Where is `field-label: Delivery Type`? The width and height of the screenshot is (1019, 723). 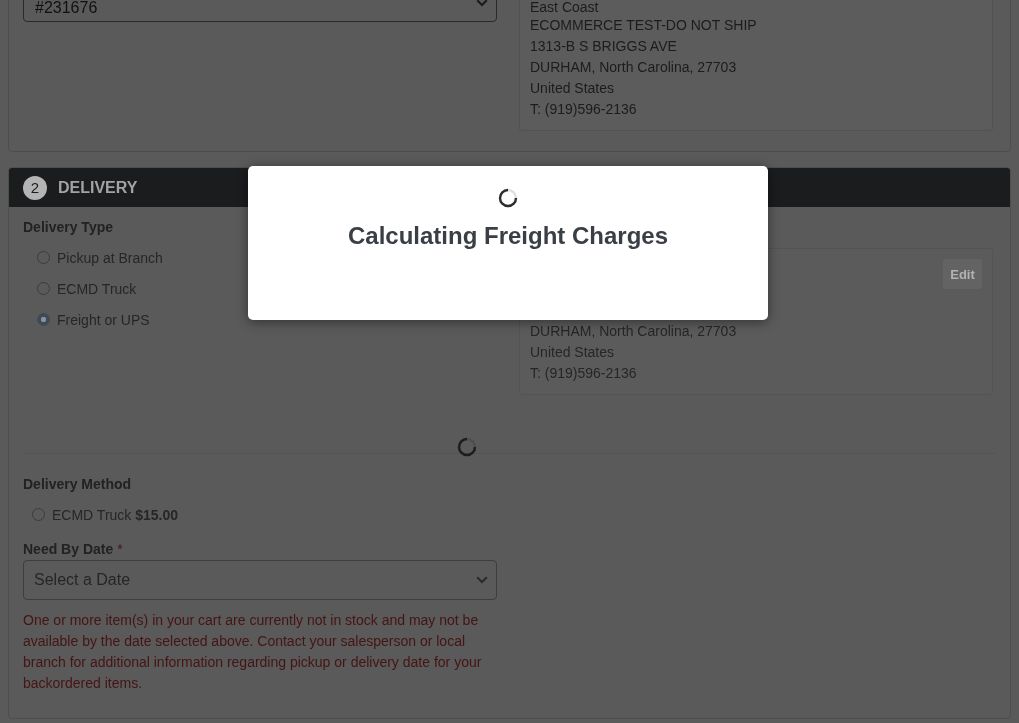 field-label: Delivery Type is located at coordinates (68, 227).